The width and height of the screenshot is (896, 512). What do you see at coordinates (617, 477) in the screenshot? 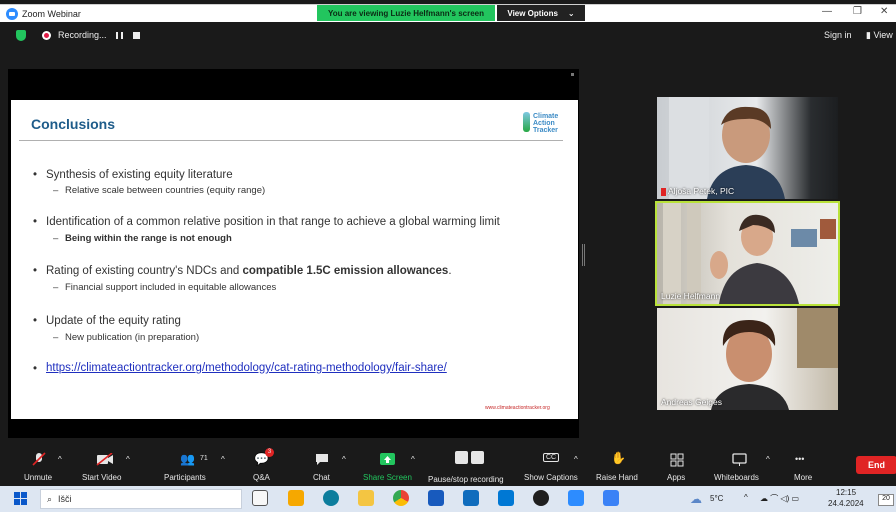
I see `raise-hand-label: Raise Hand` at bounding box center [617, 477].